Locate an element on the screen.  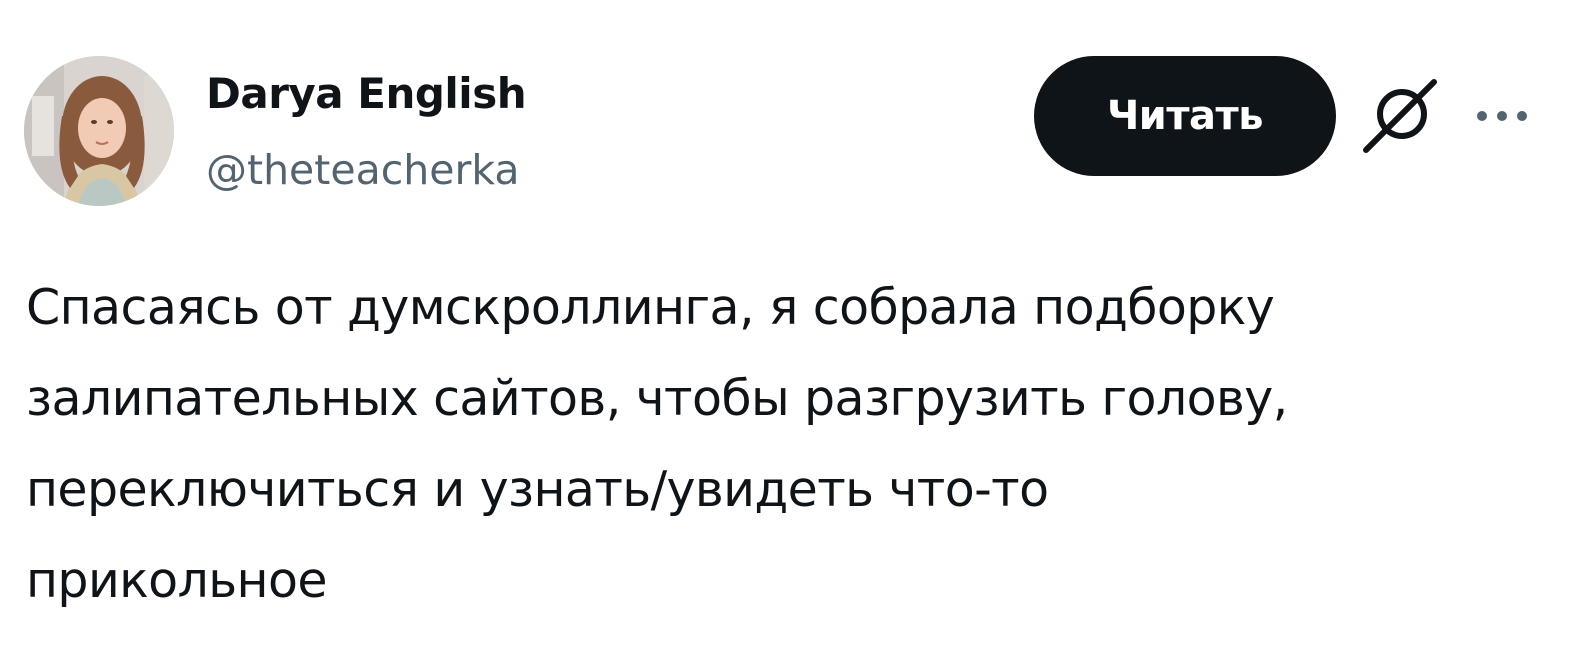
author-handle: @theteacherka is located at coordinates (362, 170).